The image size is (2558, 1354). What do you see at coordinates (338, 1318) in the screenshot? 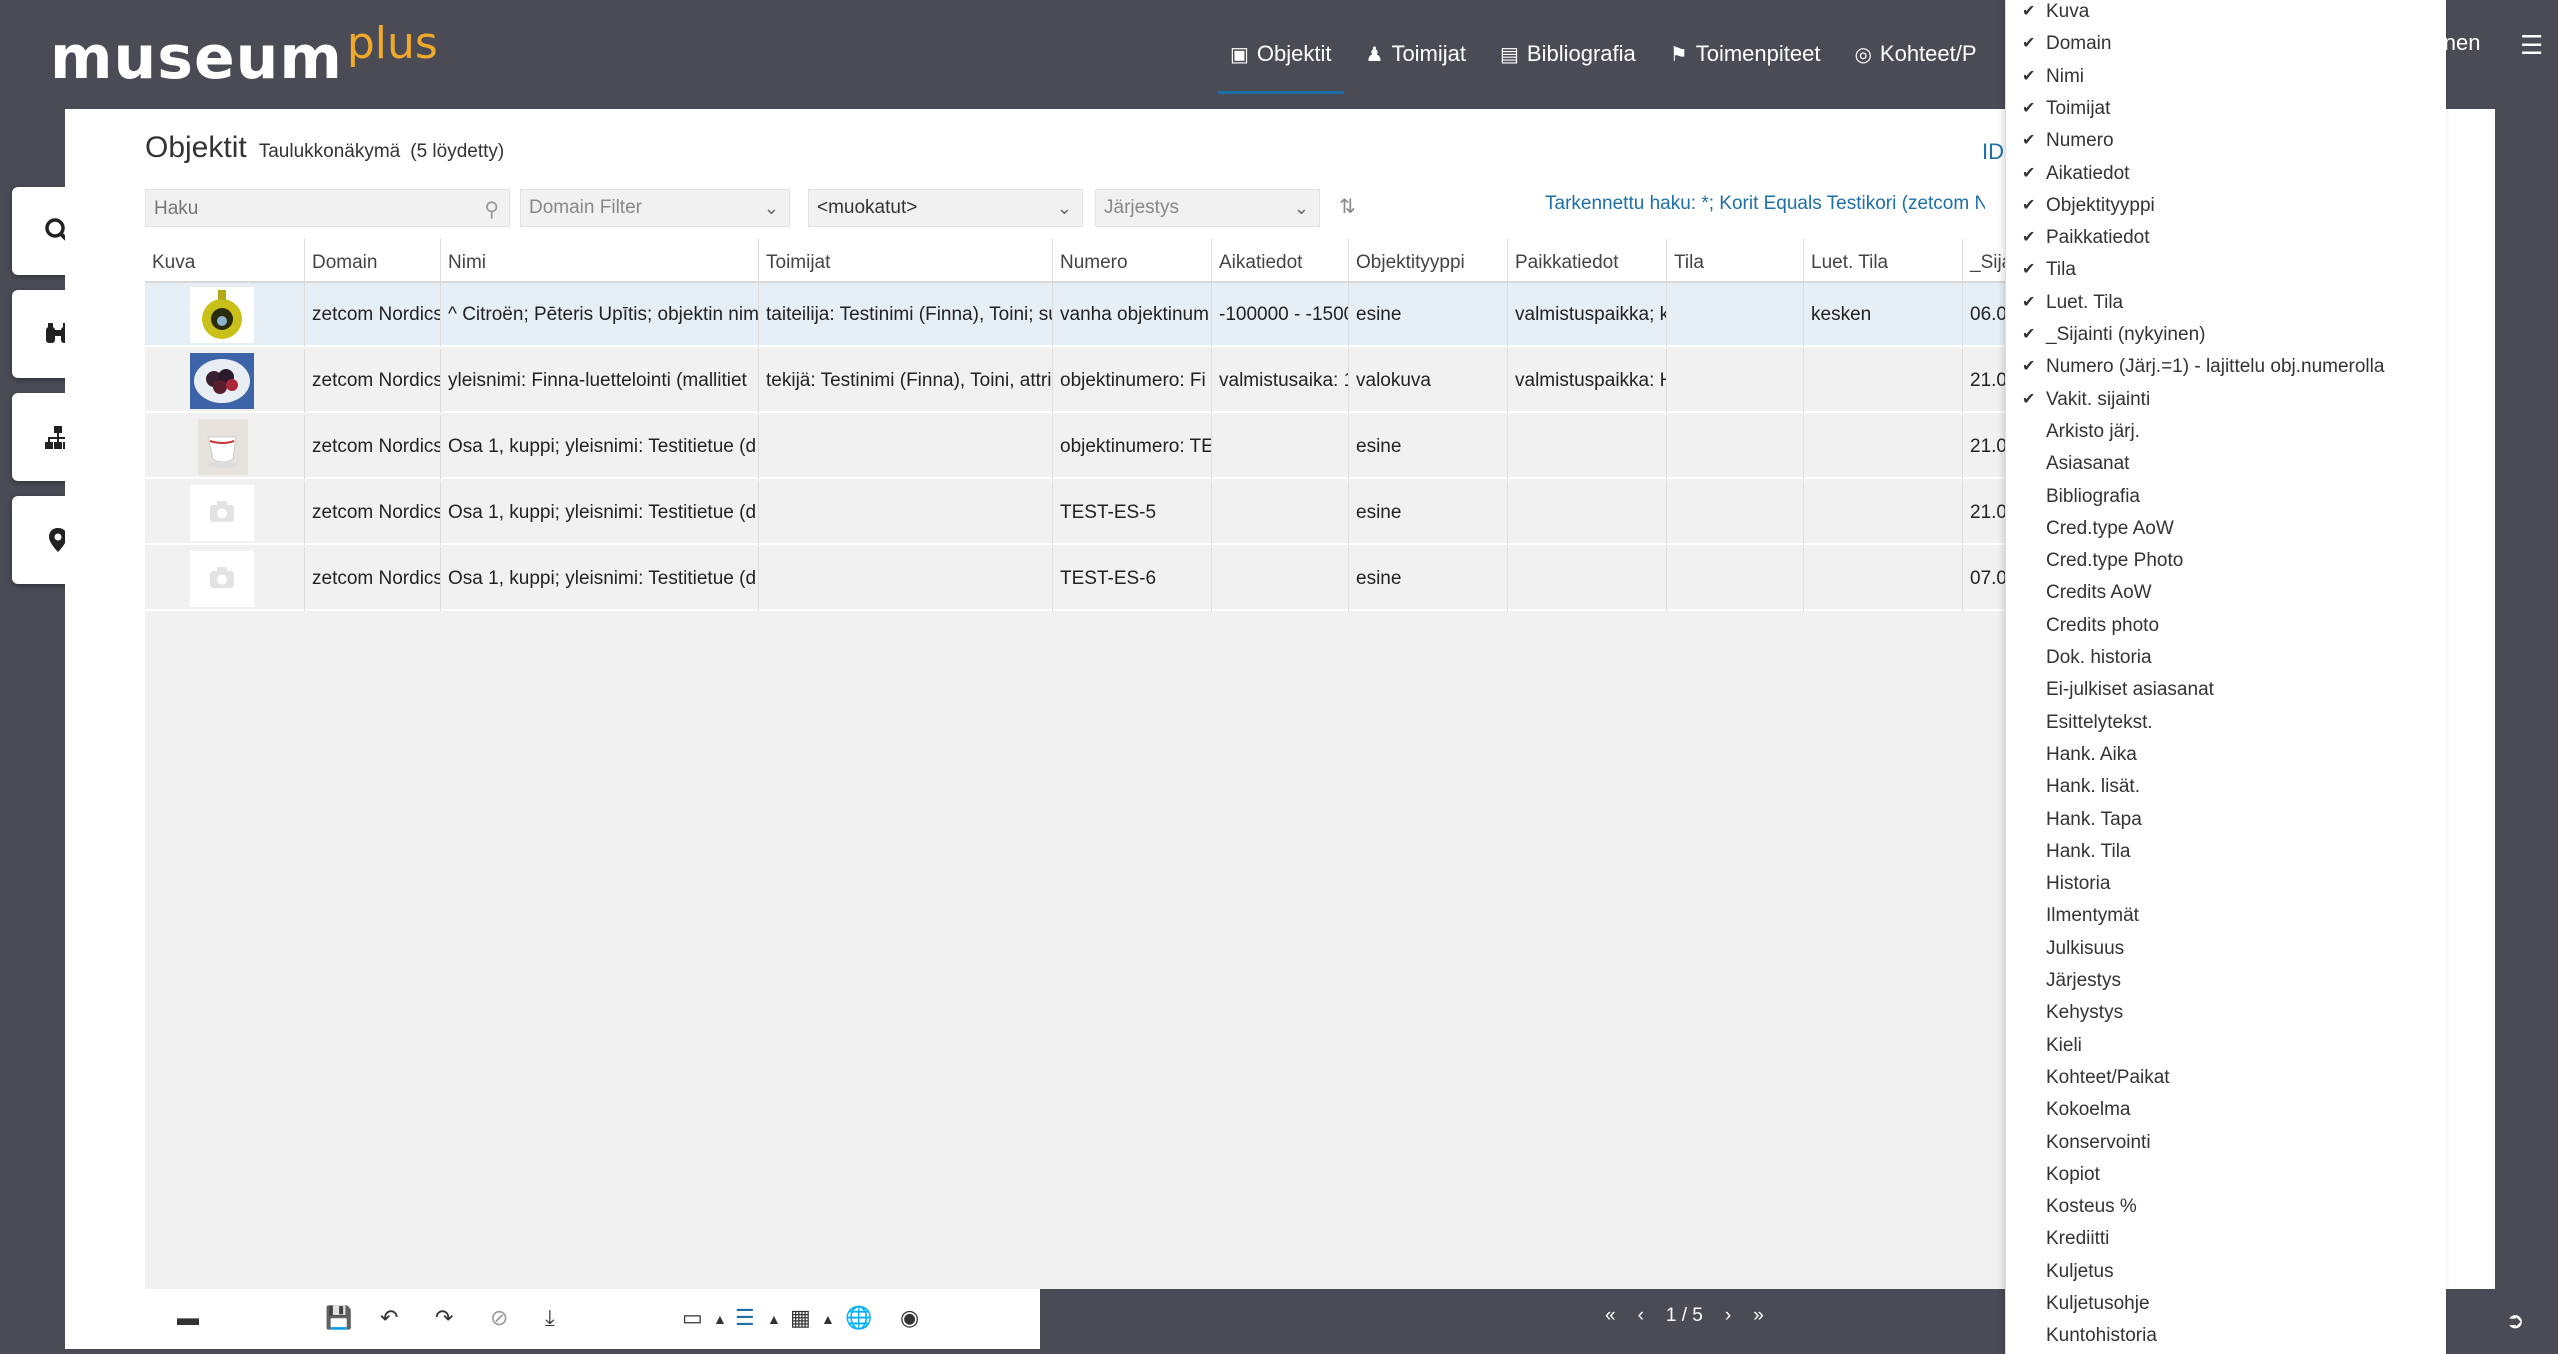
I see `save-icon: 💾` at bounding box center [338, 1318].